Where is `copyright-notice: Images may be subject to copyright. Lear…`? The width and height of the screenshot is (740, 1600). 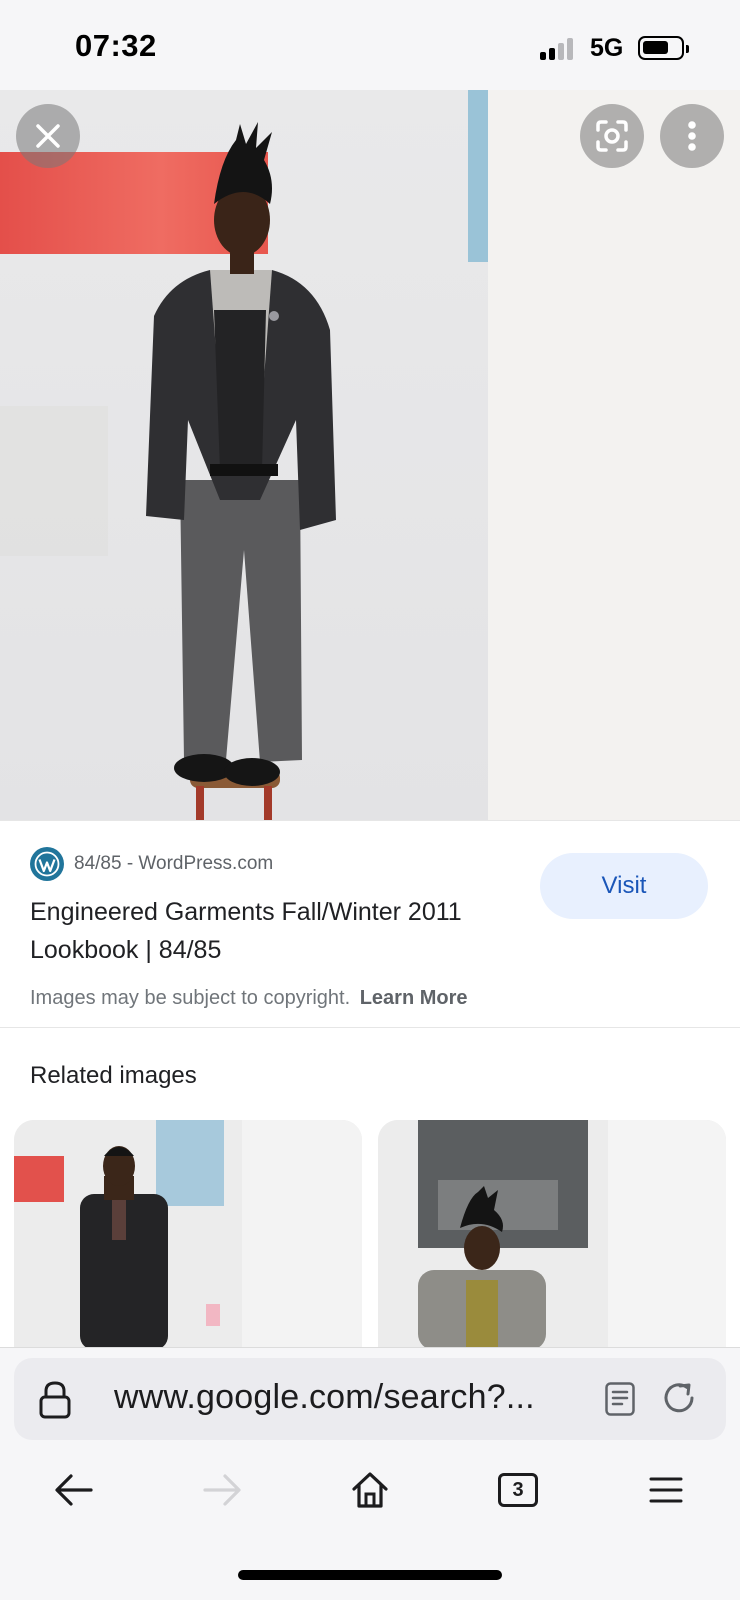
copyright-notice: Images may be subject to copyright. Lear… is located at coordinates (249, 998).